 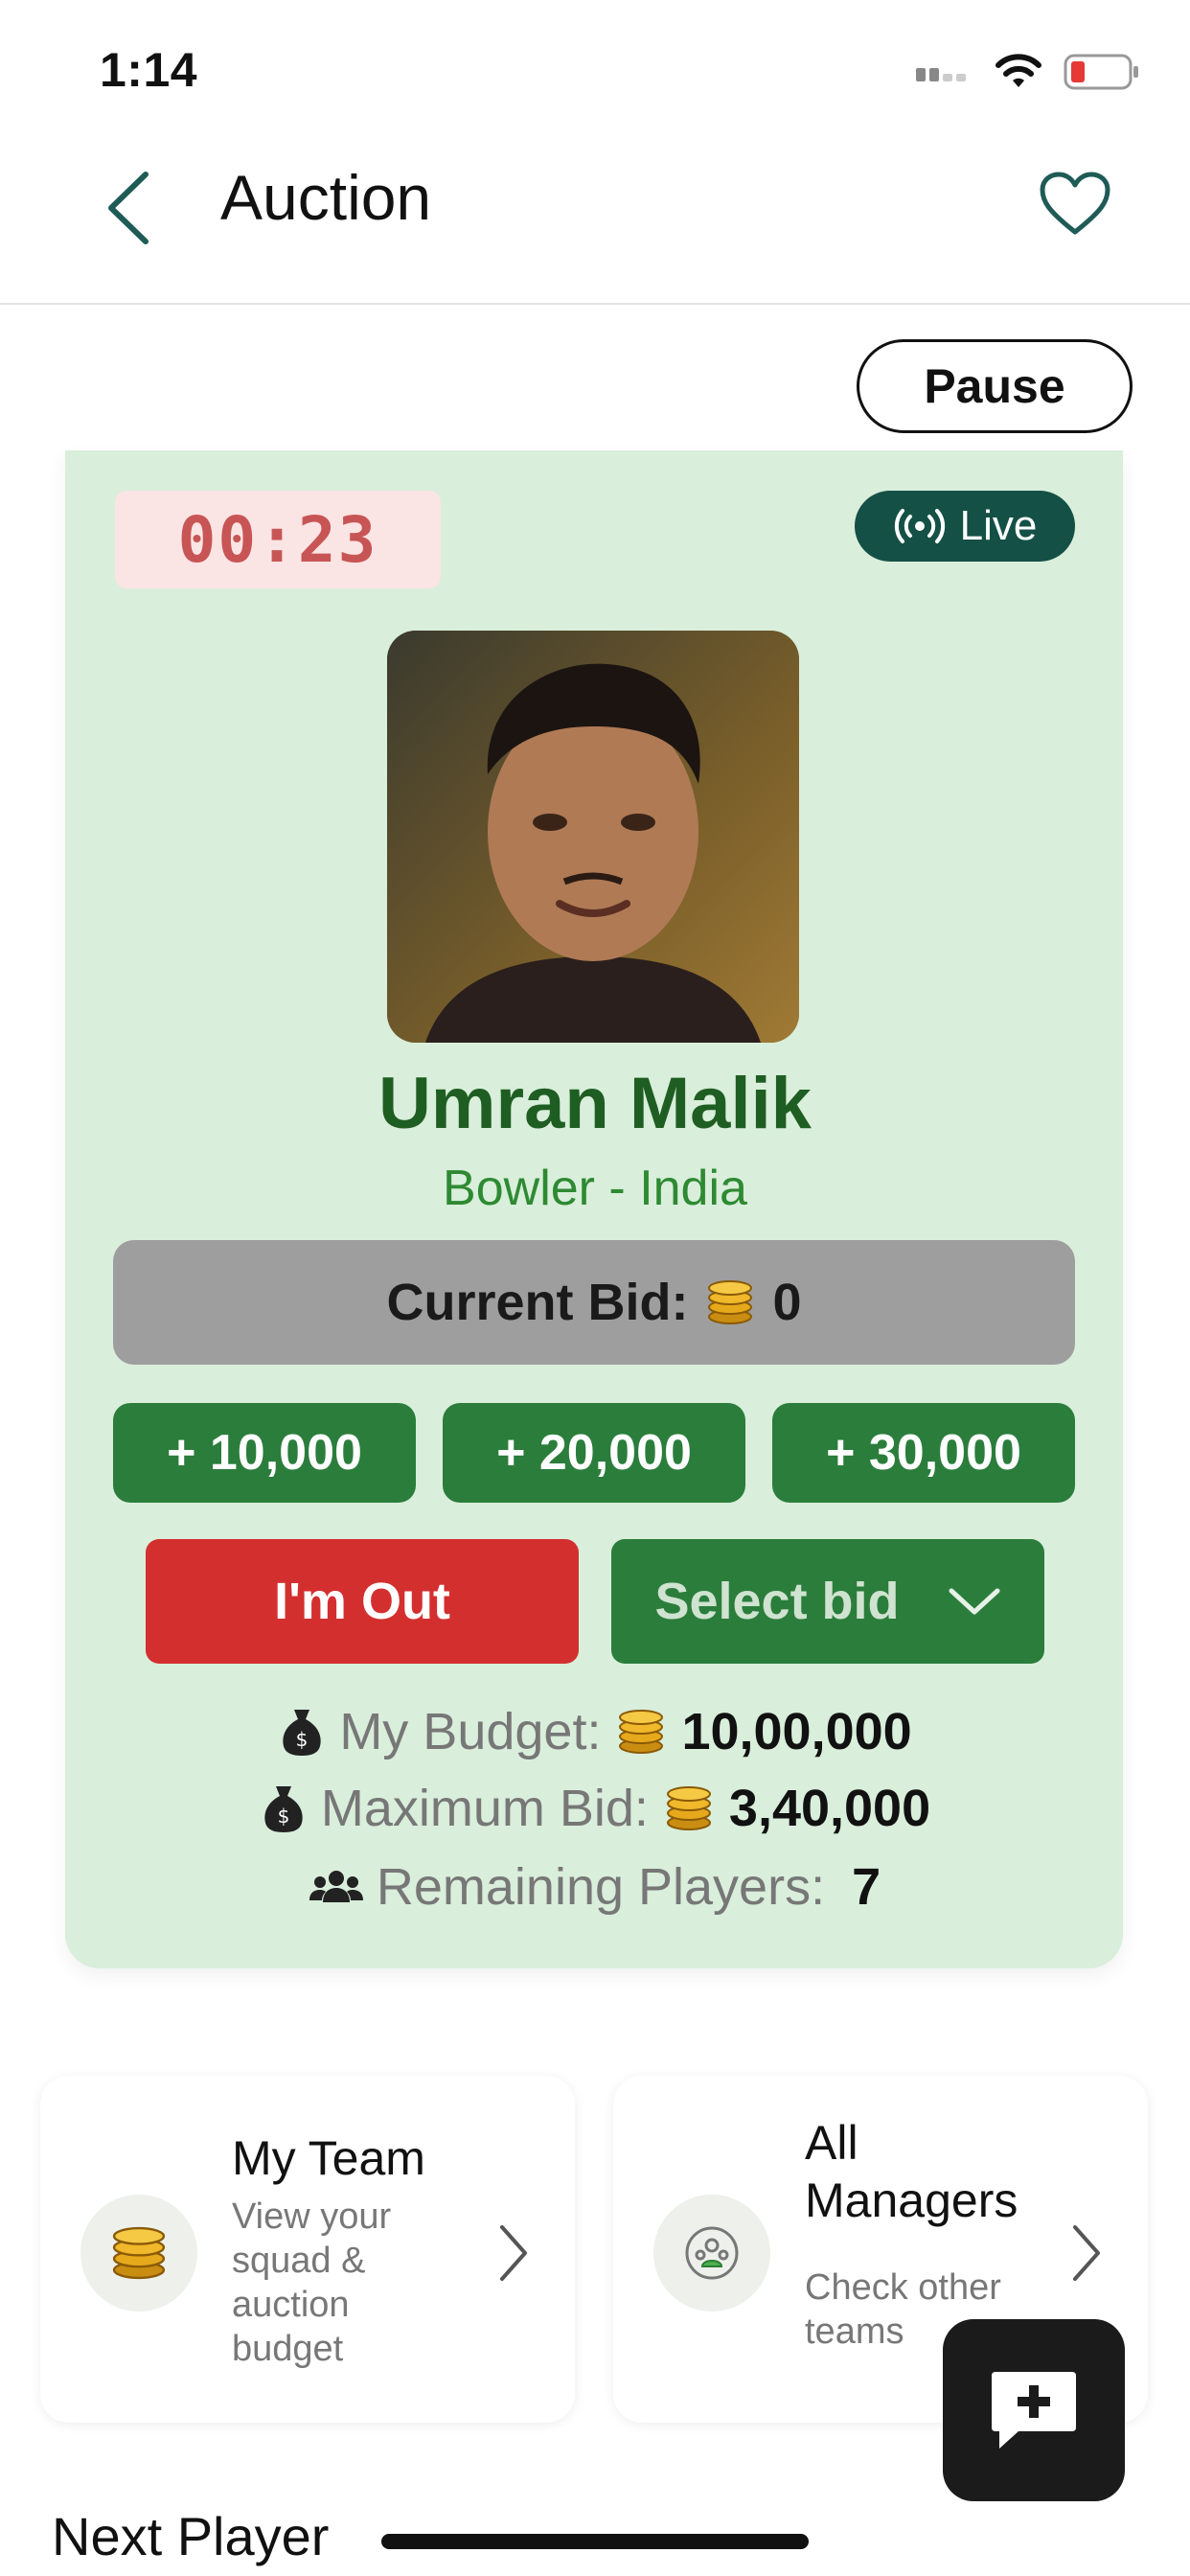 I want to click on budget-label: My Budget:, so click(x=471, y=1731).